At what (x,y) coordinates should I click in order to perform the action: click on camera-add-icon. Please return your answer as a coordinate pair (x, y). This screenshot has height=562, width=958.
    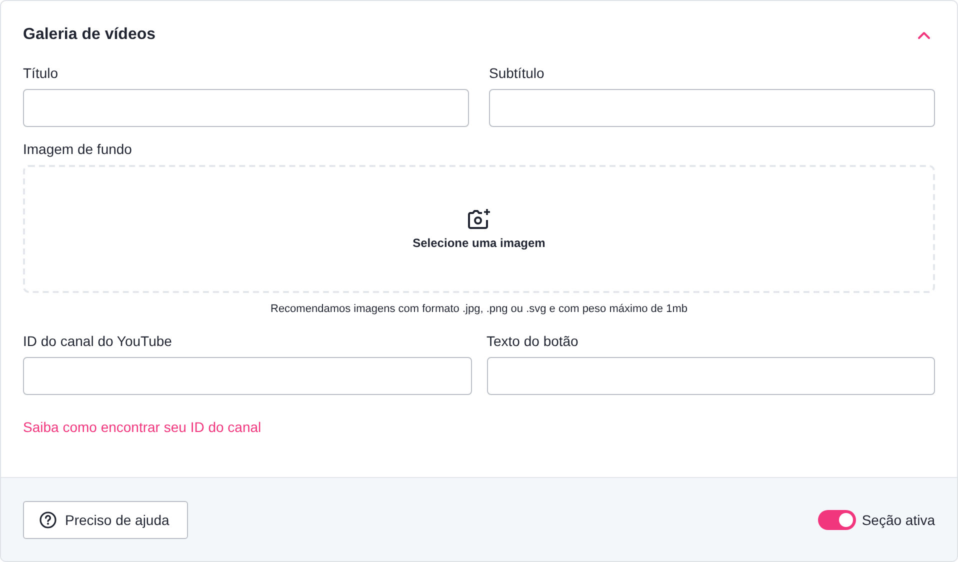
    Looking at the image, I should click on (479, 219).